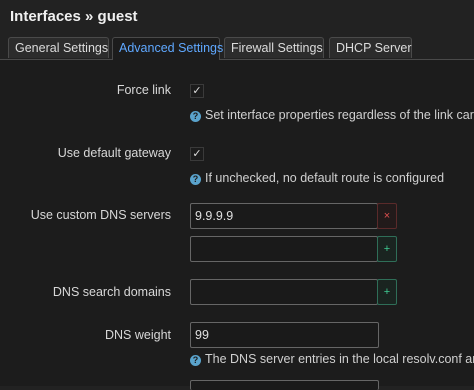  Describe the element at coordinates (111, 292) in the screenshot. I see `dns-search-label: DNS search domains` at that location.